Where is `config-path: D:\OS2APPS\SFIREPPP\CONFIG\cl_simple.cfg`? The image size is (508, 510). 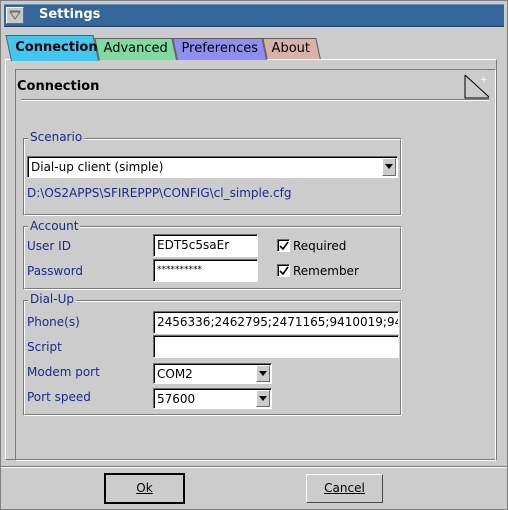
config-path: D:\OS2APPS\SFIREPPP\CONFIG\cl_simple.cfg is located at coordinates (159, 193).